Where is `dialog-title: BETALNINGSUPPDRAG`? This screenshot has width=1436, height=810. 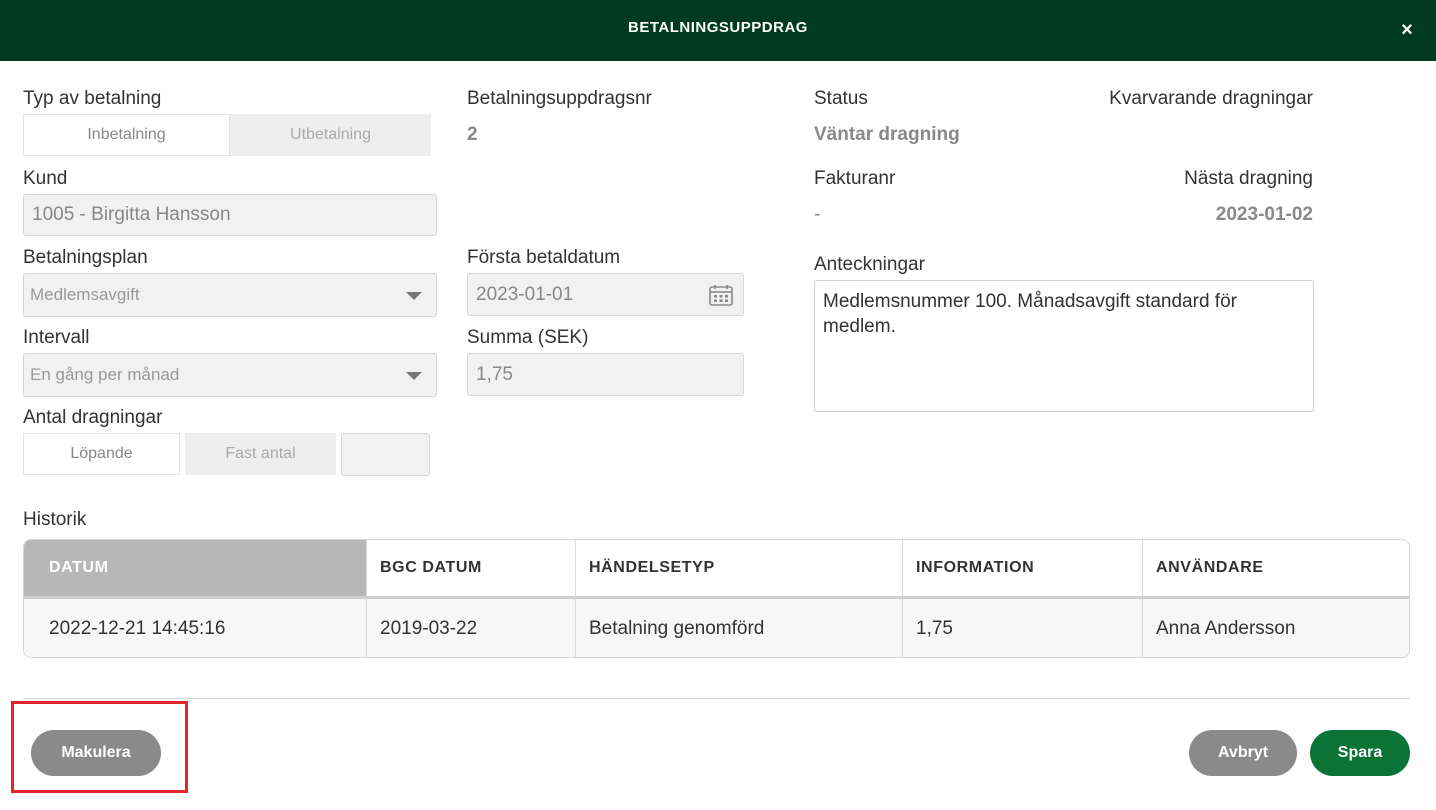
dialog-title: BETALNINGSUPPDRAG is located at coordinates (718, 27).